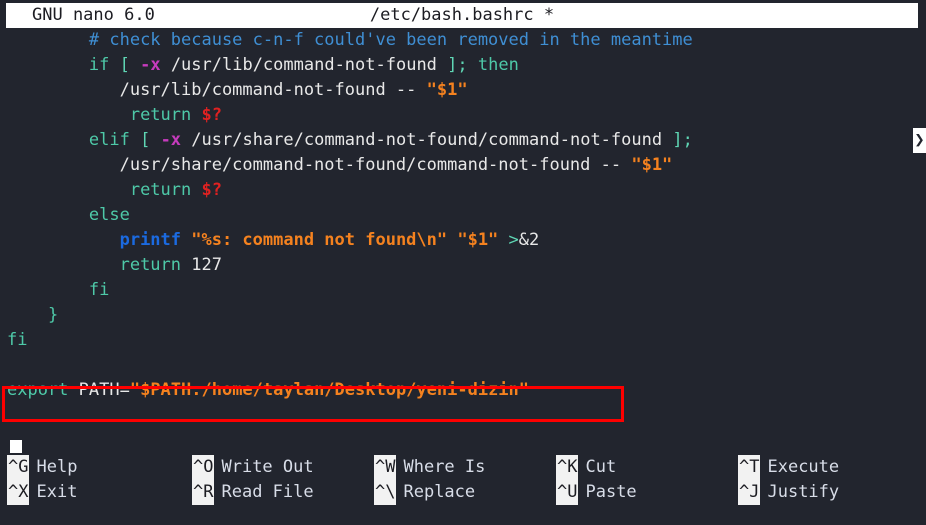 This screenshot has width=926, height=525. Describe the element at coordinates (206, 265) in the screenshot. I see `code-token: 127` at that location.